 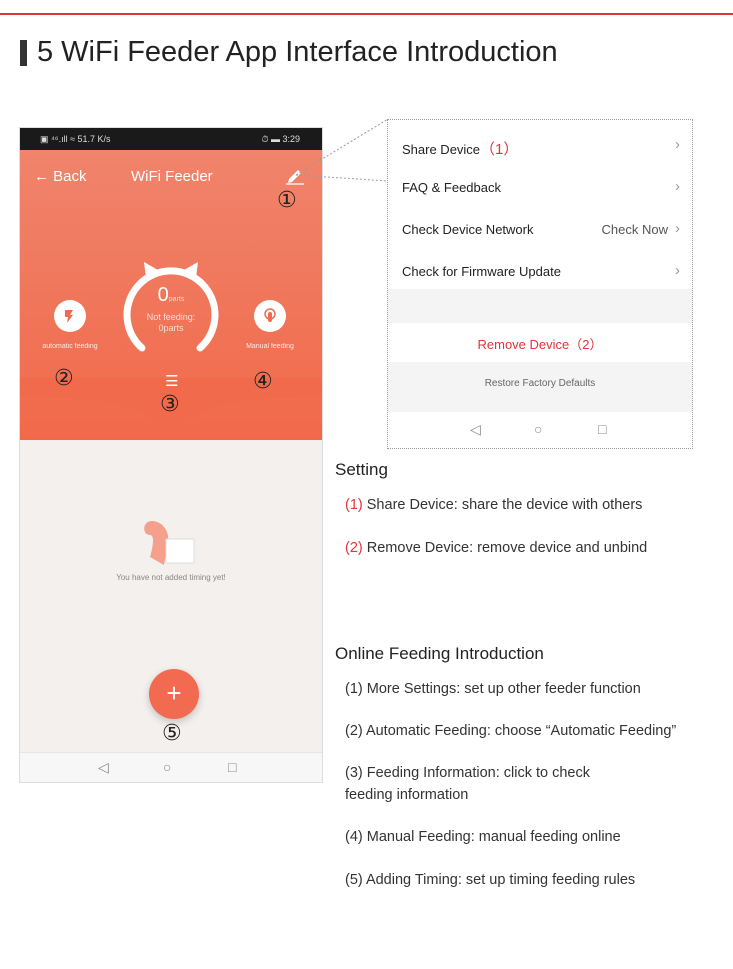 What do you see at coordinates (287, 200) in the screenshot?
I see `callout-1: ①` at bounding box center [287, 200].